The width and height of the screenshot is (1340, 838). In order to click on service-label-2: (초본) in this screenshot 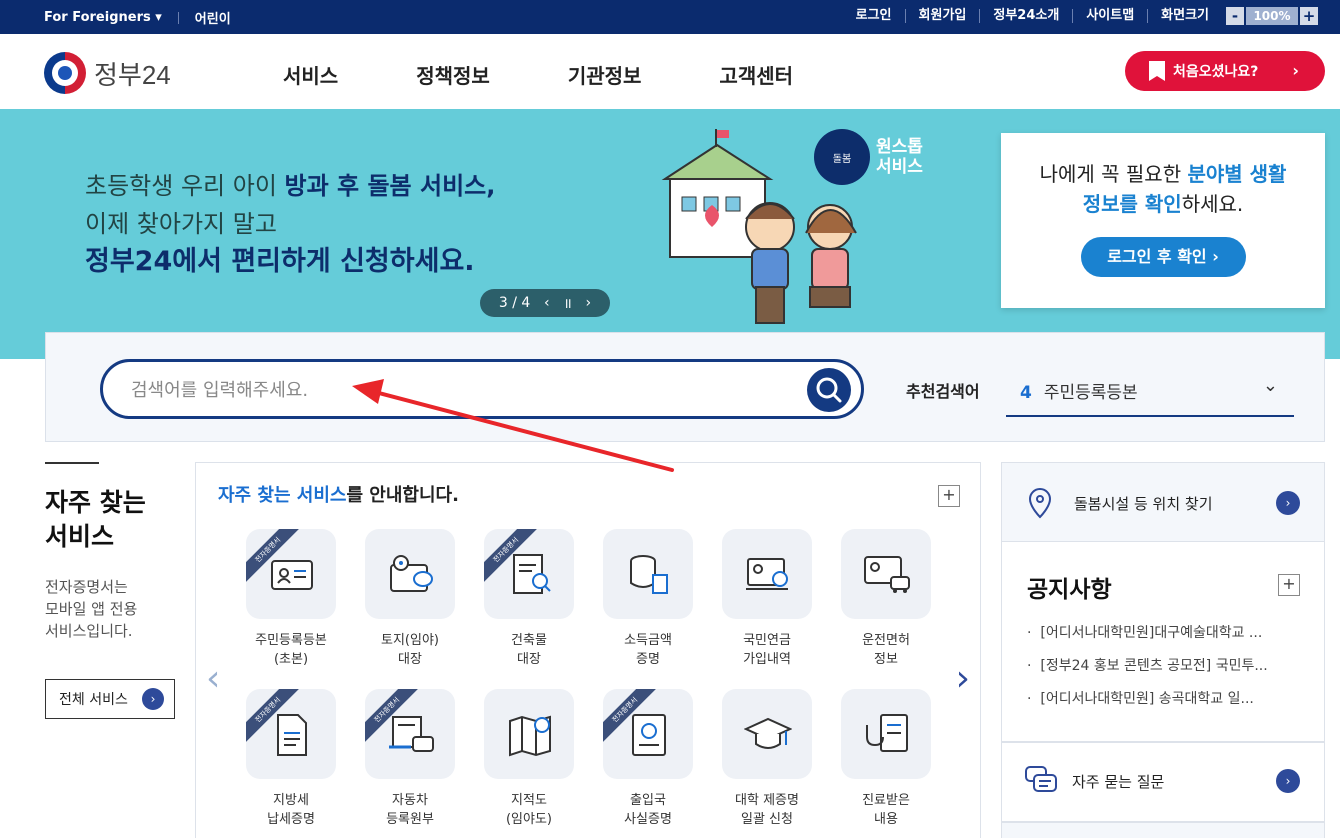, I will do `click(291, 659)`.